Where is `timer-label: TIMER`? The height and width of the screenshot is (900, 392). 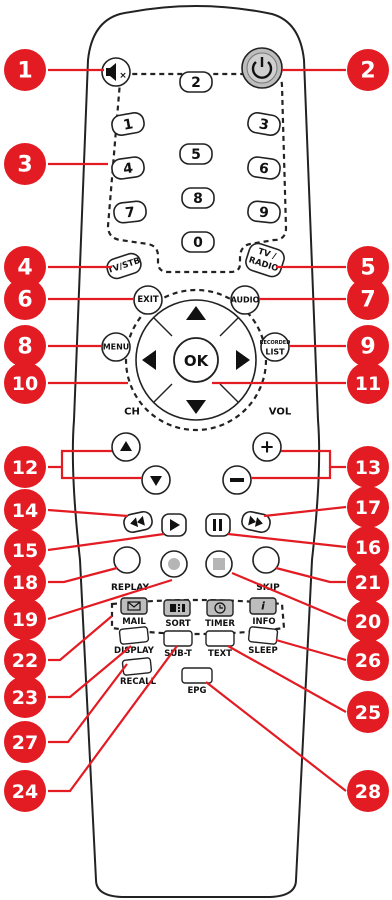
timer-label: TIMER is located at coordinates (220, 624).